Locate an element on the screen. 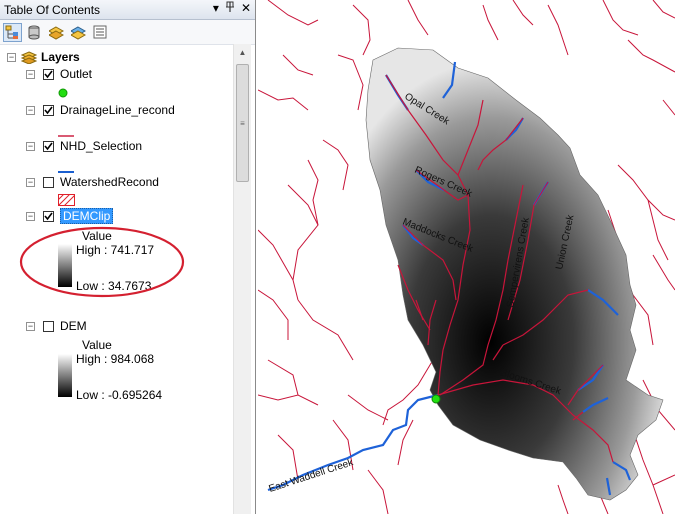 Image resolution: width=675 pixels, height=514 pixels. layer-row-demclip: − DEMClip is located at coordinates (70, 216).